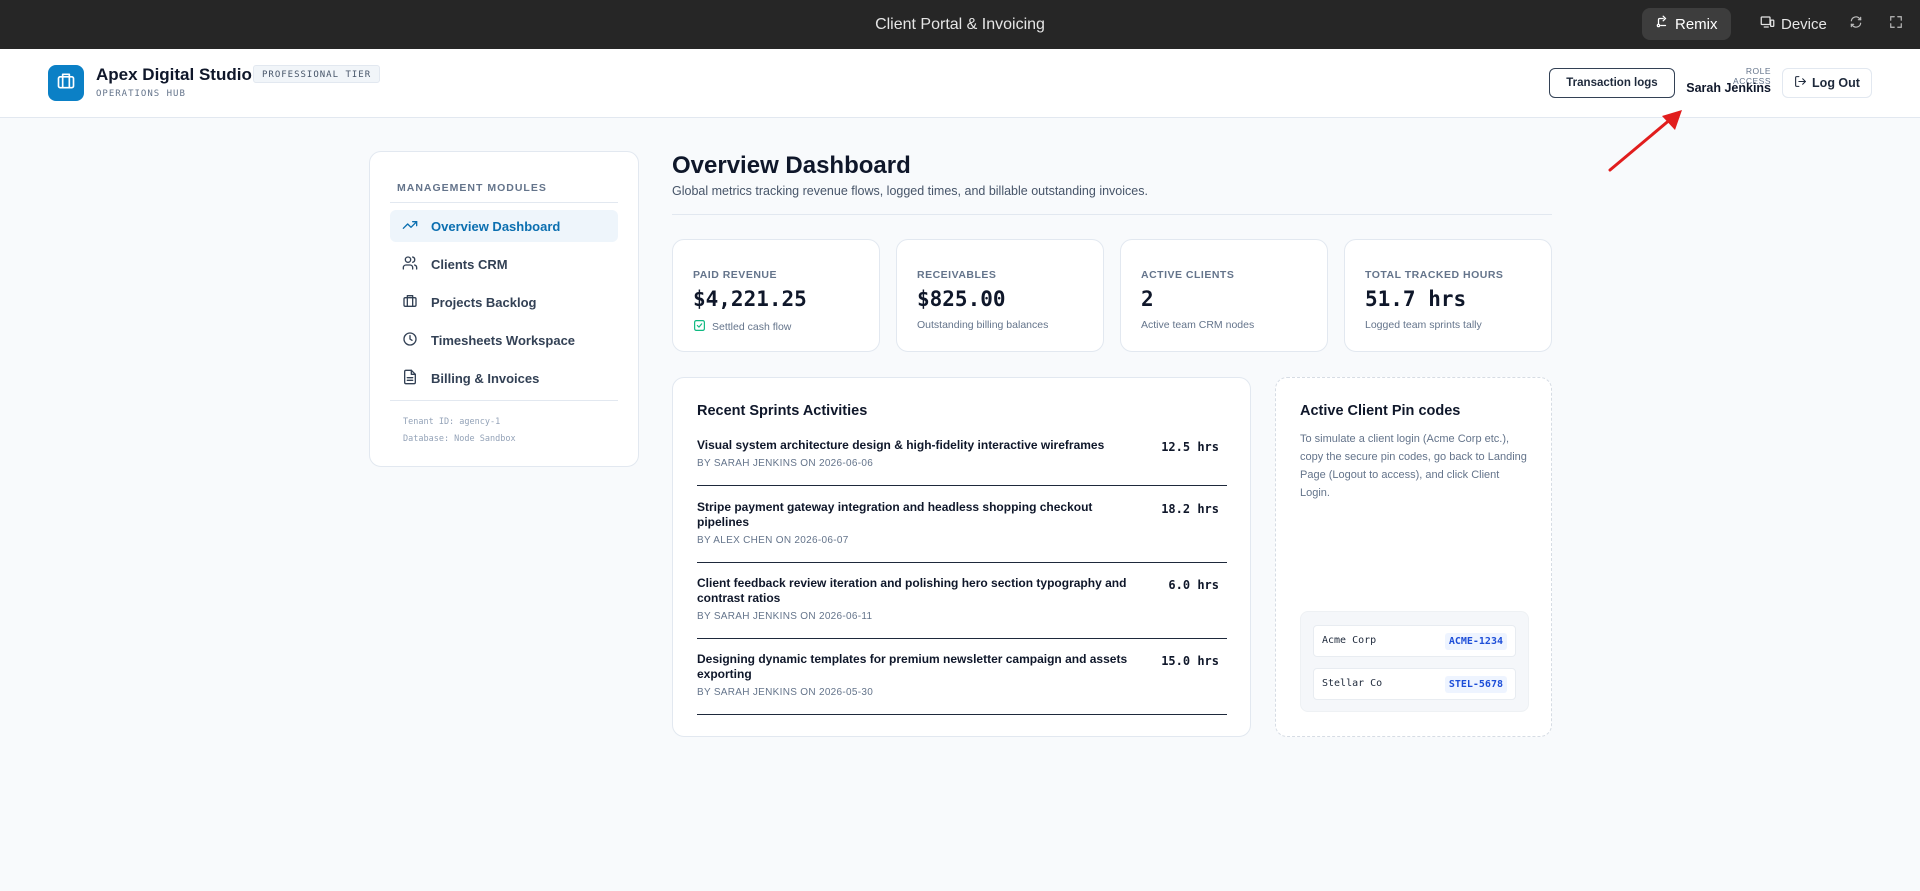 The width and height of the screenshot is (1920, 891). What do you see at coordinates (410, 264) in the screenshot?
I see `users-icon` at bounding box center [410, 264].